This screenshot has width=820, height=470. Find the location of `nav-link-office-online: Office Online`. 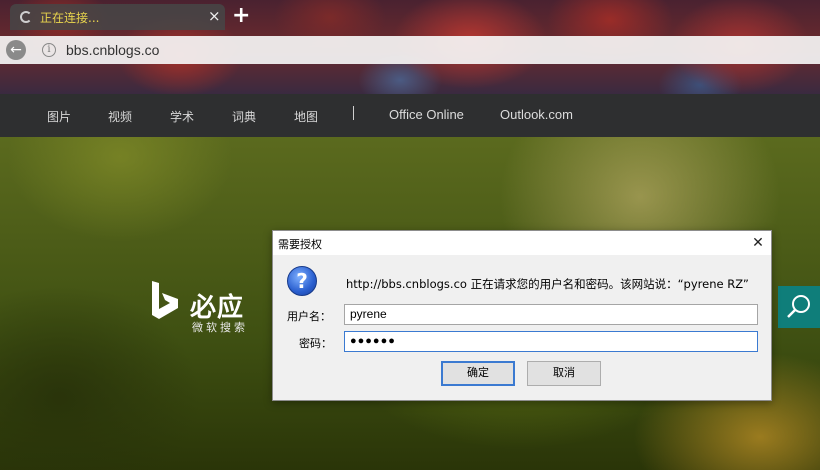

nav-link-office-online: Office Online is located at coordinates (426, 114).